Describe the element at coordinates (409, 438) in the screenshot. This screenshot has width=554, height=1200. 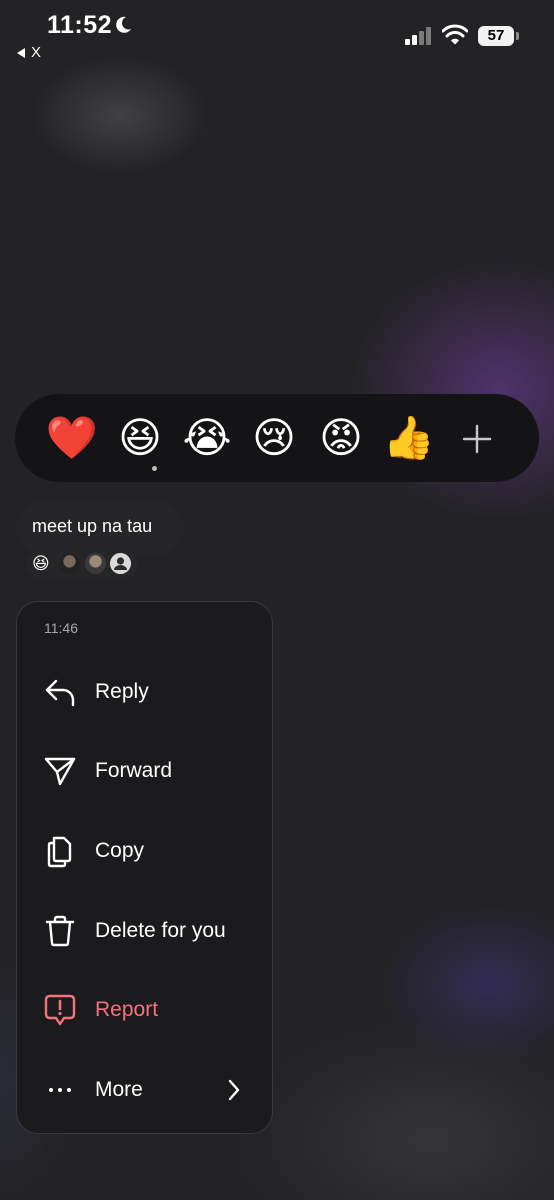
I see `reaction-thumbs-up: 👍` at that location.